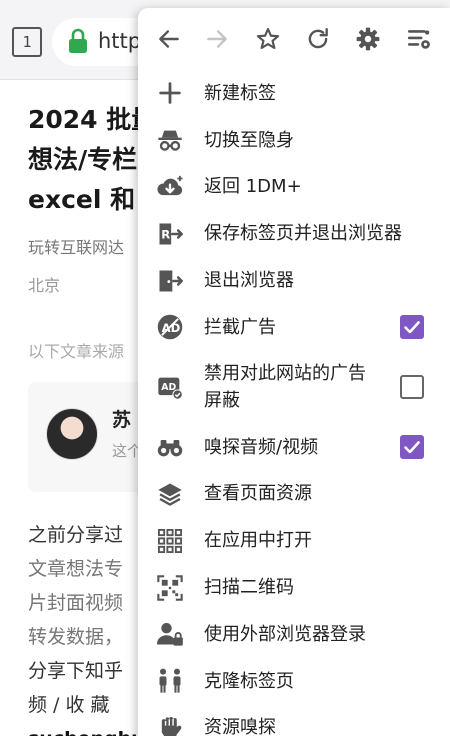 The width and height of the screenshot is (450, 736). Describe the element at coordinates (170, 448) in the screenshot. I see `binoculars-icon` at that location.